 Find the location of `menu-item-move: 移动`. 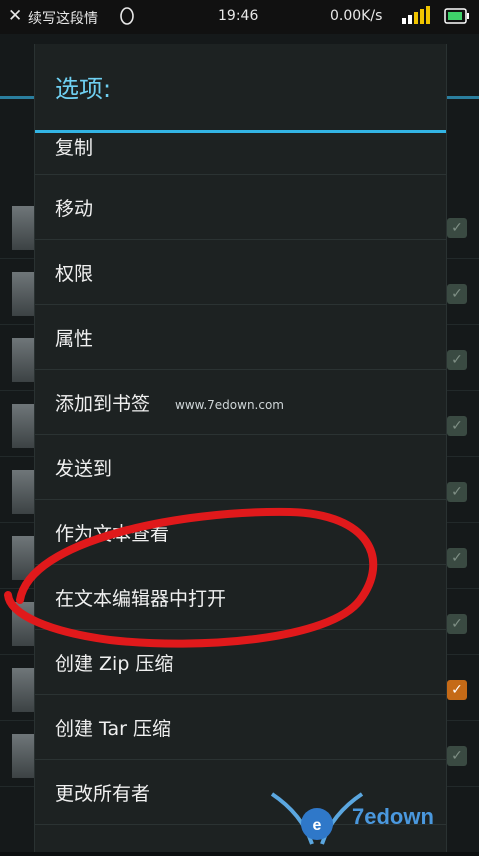

menu-item-move: 移动 is located at coordinates (240, 207).